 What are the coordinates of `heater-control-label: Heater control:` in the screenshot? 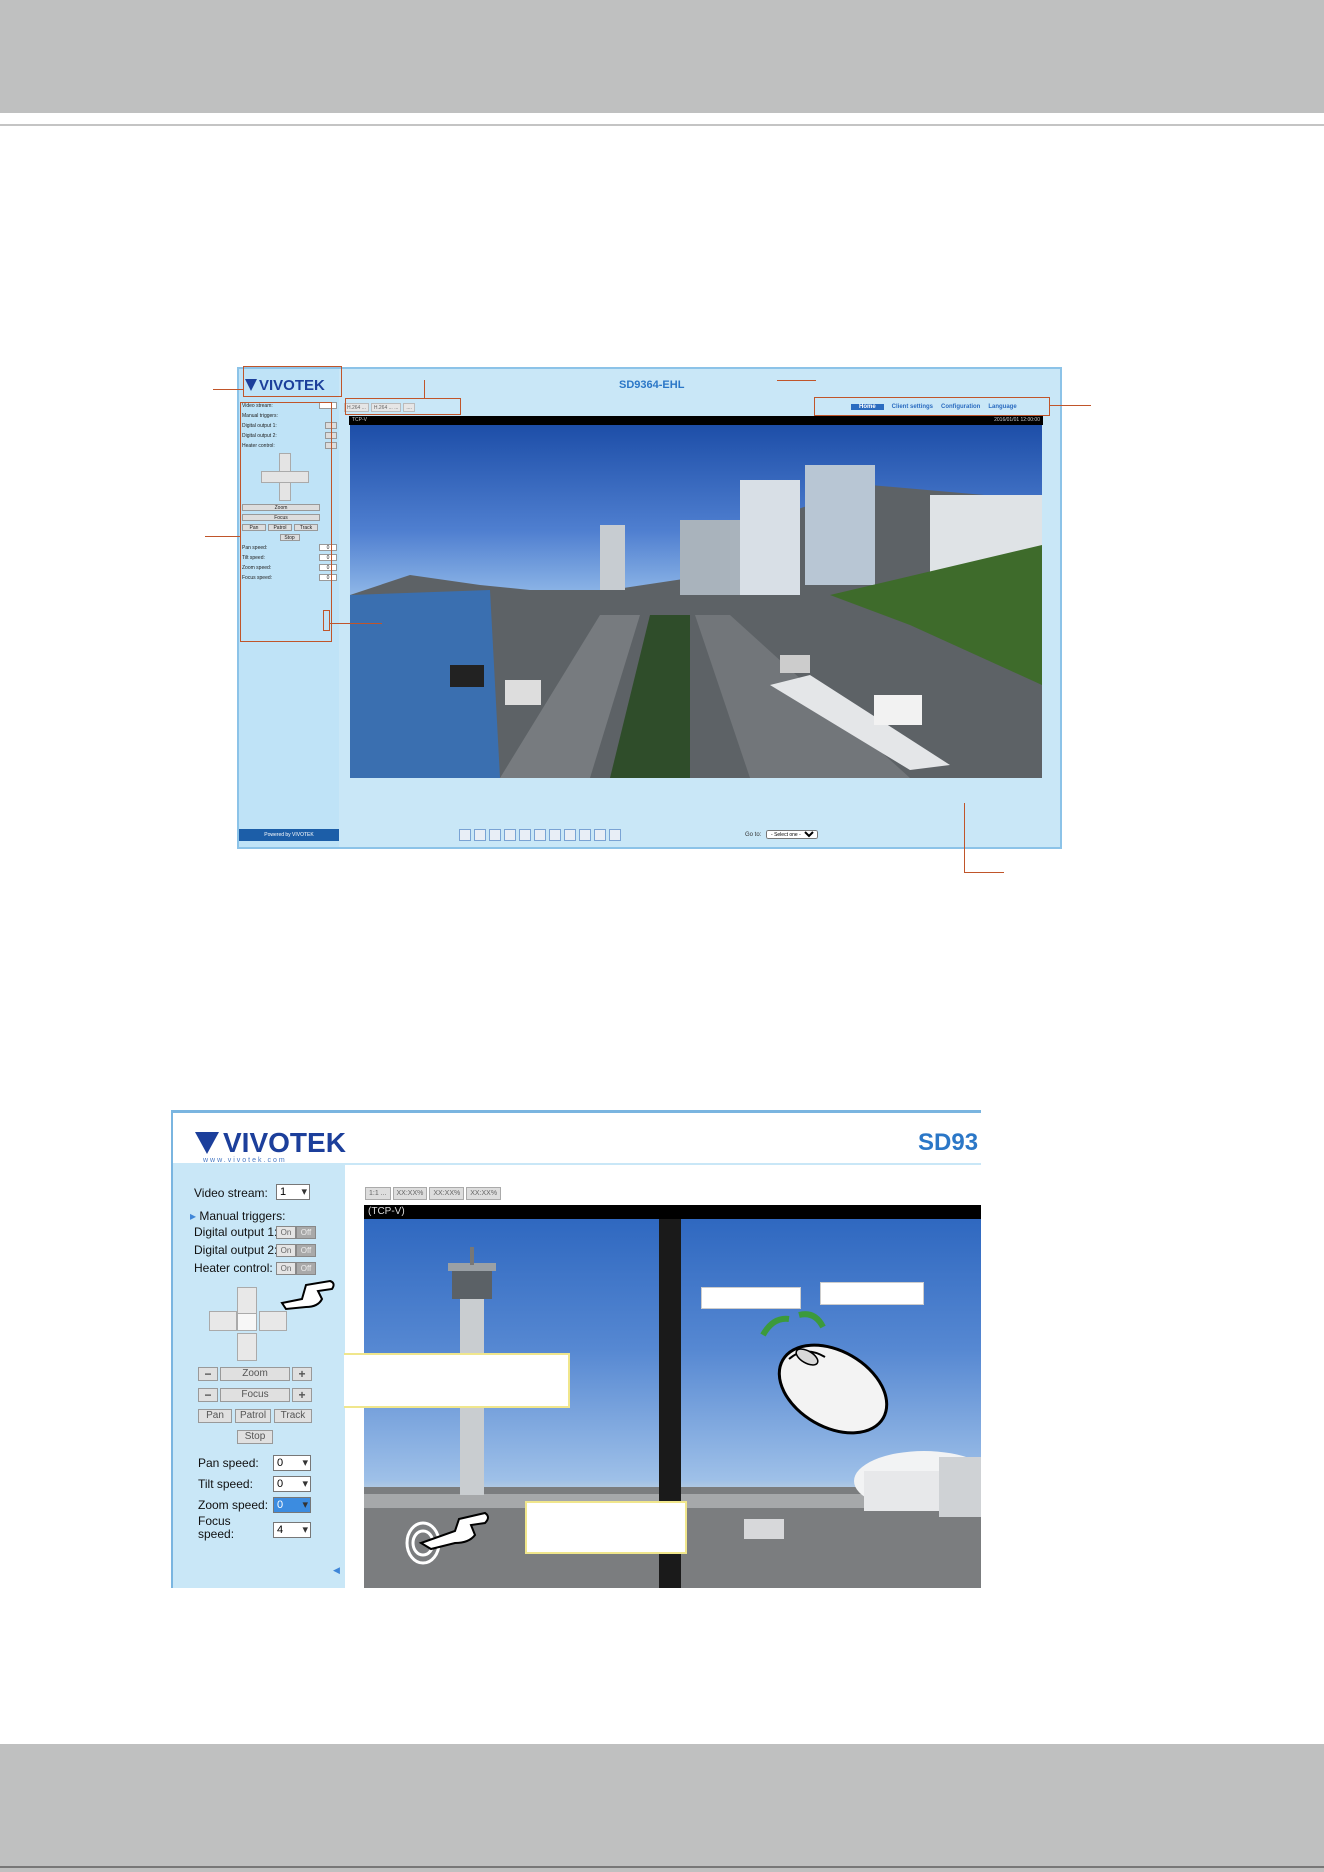 It's located at (233, 1268).